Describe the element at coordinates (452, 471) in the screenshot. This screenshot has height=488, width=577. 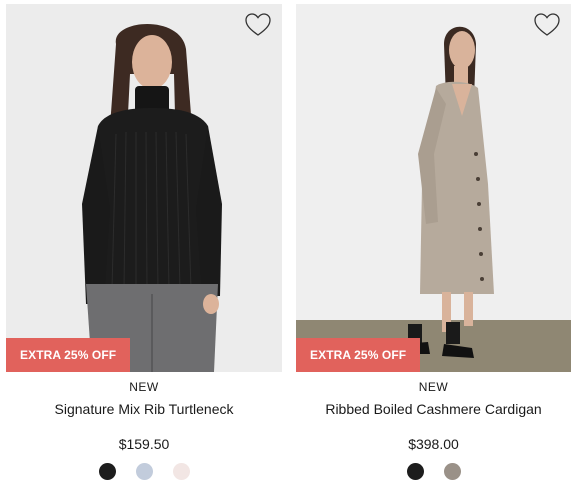
I see `color-swatch-taupe` at that location.